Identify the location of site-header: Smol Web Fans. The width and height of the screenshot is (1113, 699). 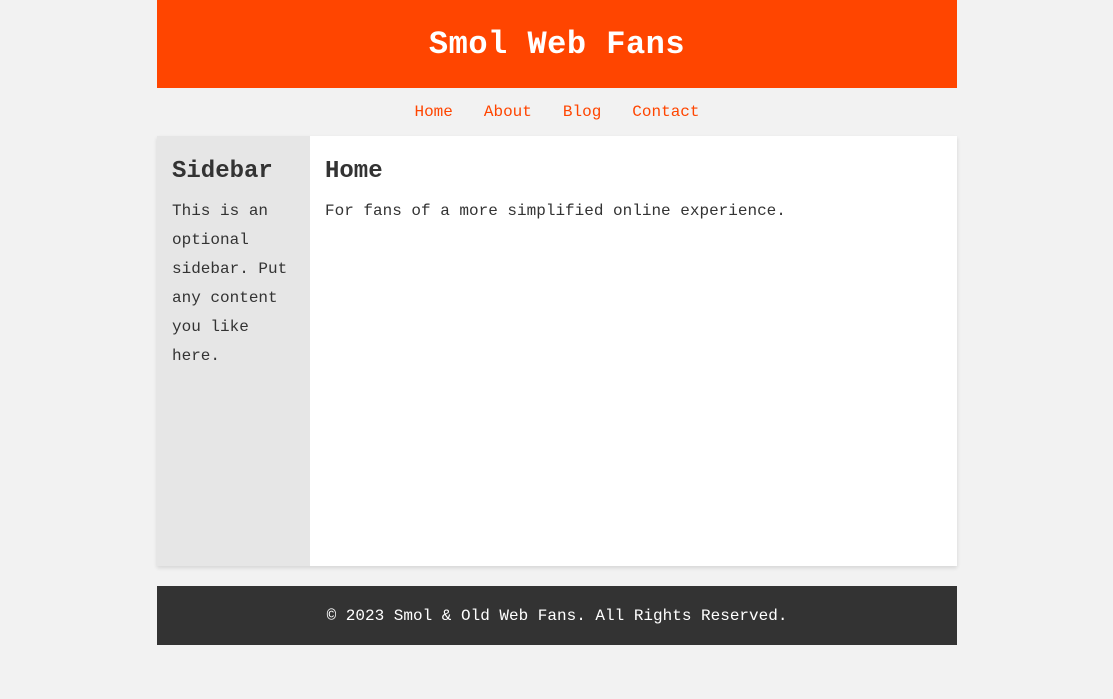
(557, 44).